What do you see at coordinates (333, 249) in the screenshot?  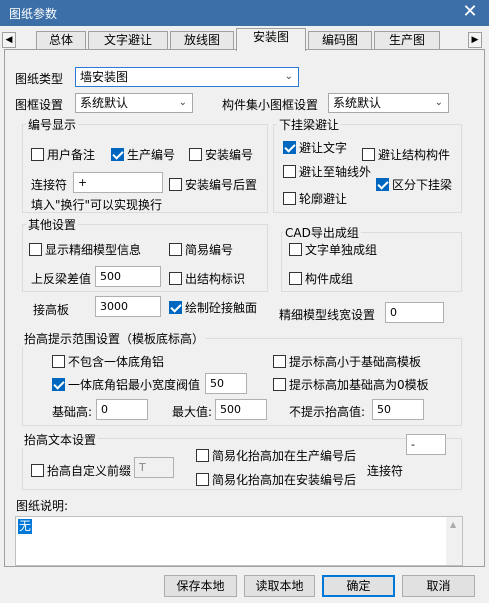 I see `text-group-checkbox: 文字单独成组` at bounding box center [333, 249].